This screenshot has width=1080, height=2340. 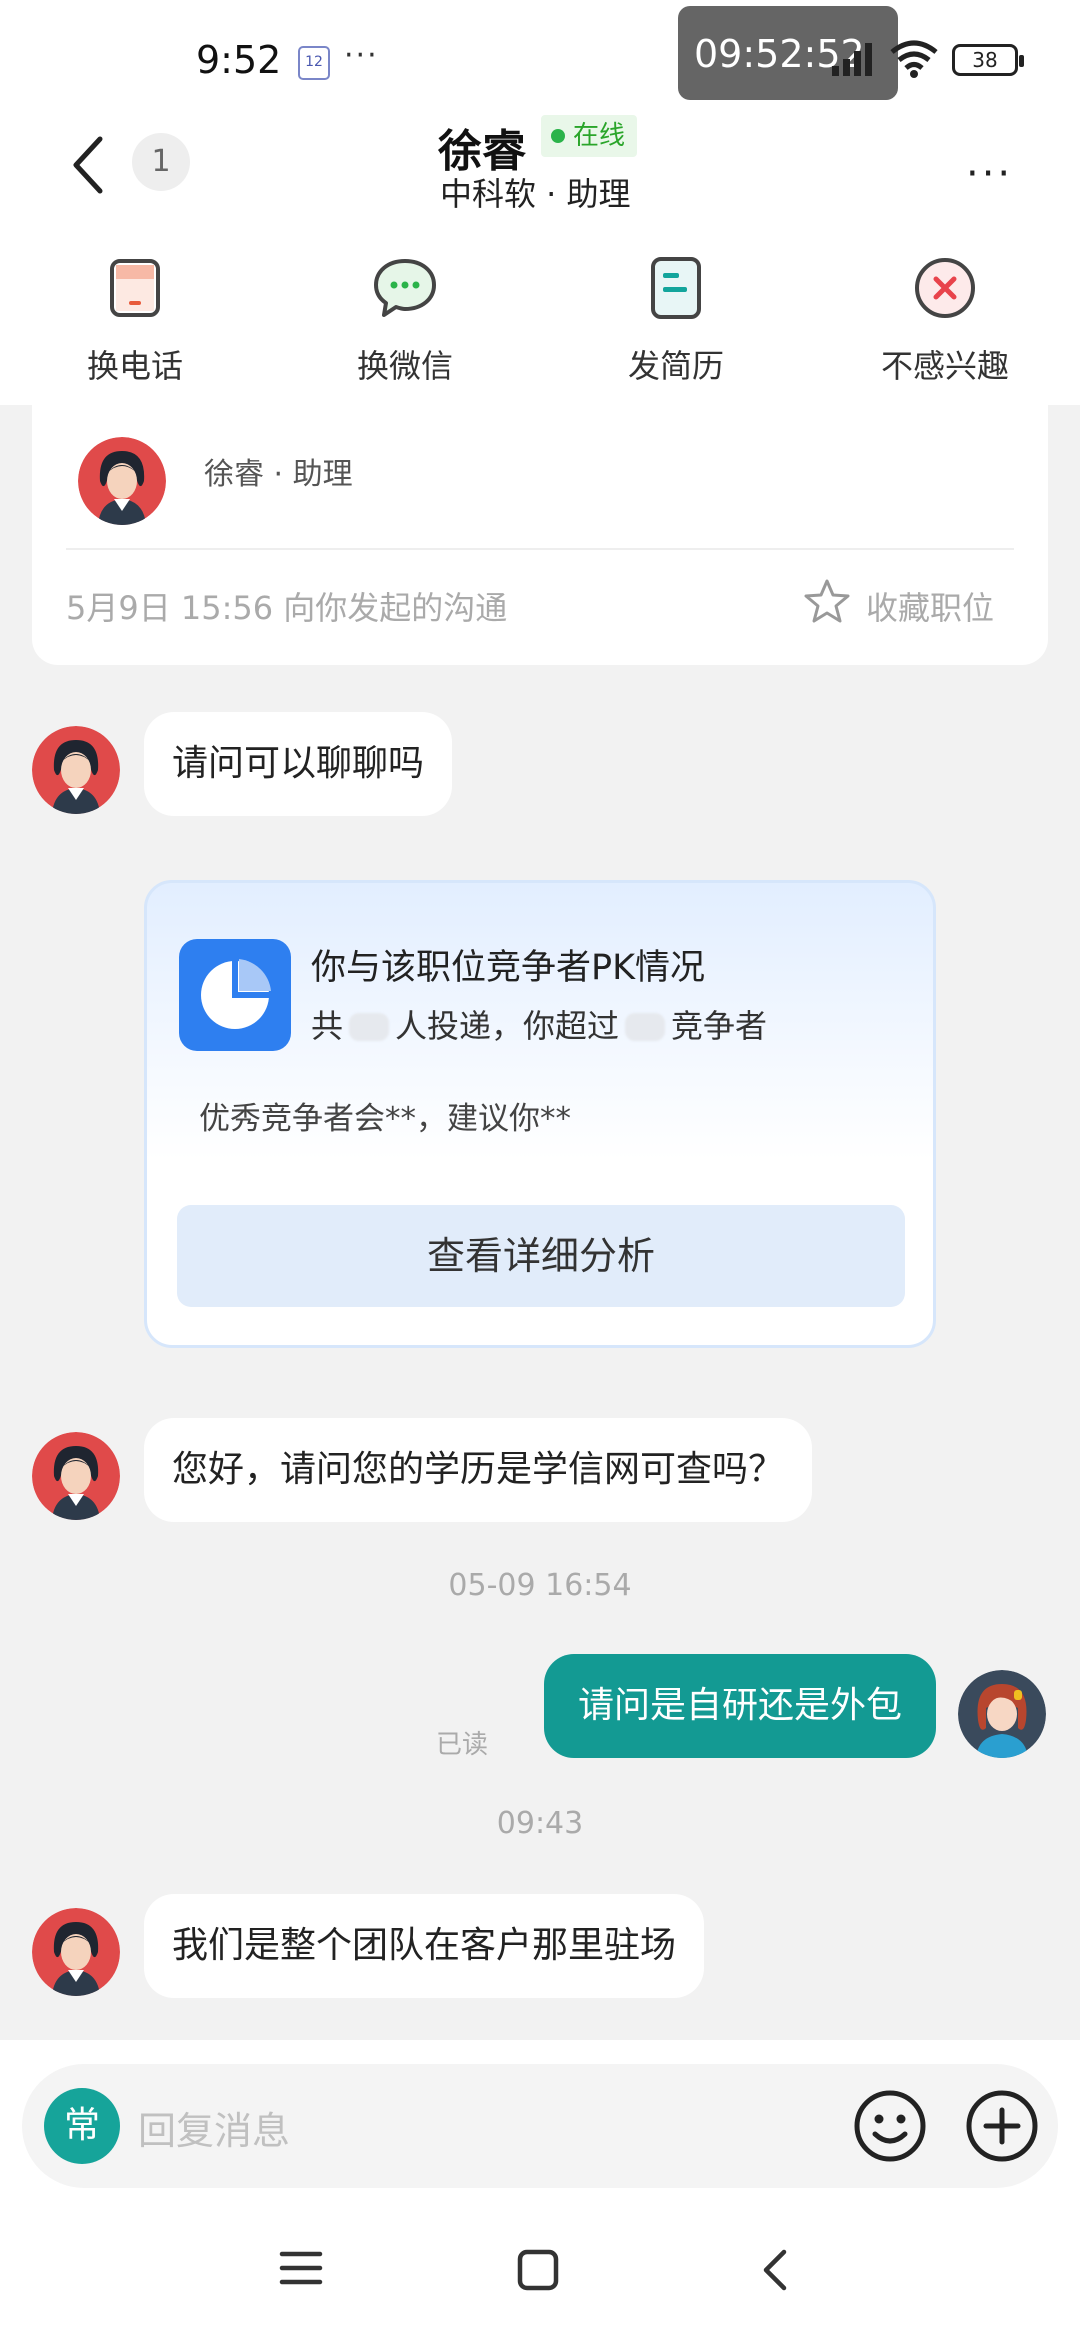 What do you see at coordinates (314, 63) in the screenshot?
I see `calendar-notification-icon: 12` at bounding box center [314, 63].